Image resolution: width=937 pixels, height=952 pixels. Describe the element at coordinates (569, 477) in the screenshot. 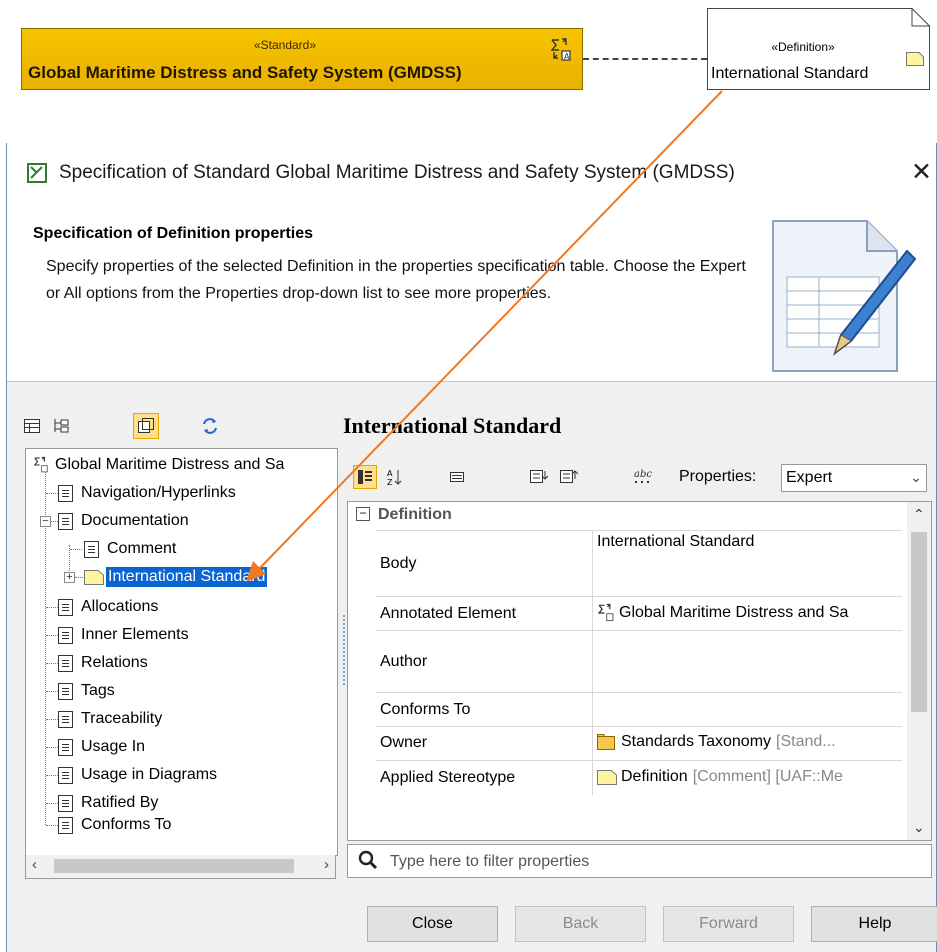

I see `collapse-all-icon` at that location.